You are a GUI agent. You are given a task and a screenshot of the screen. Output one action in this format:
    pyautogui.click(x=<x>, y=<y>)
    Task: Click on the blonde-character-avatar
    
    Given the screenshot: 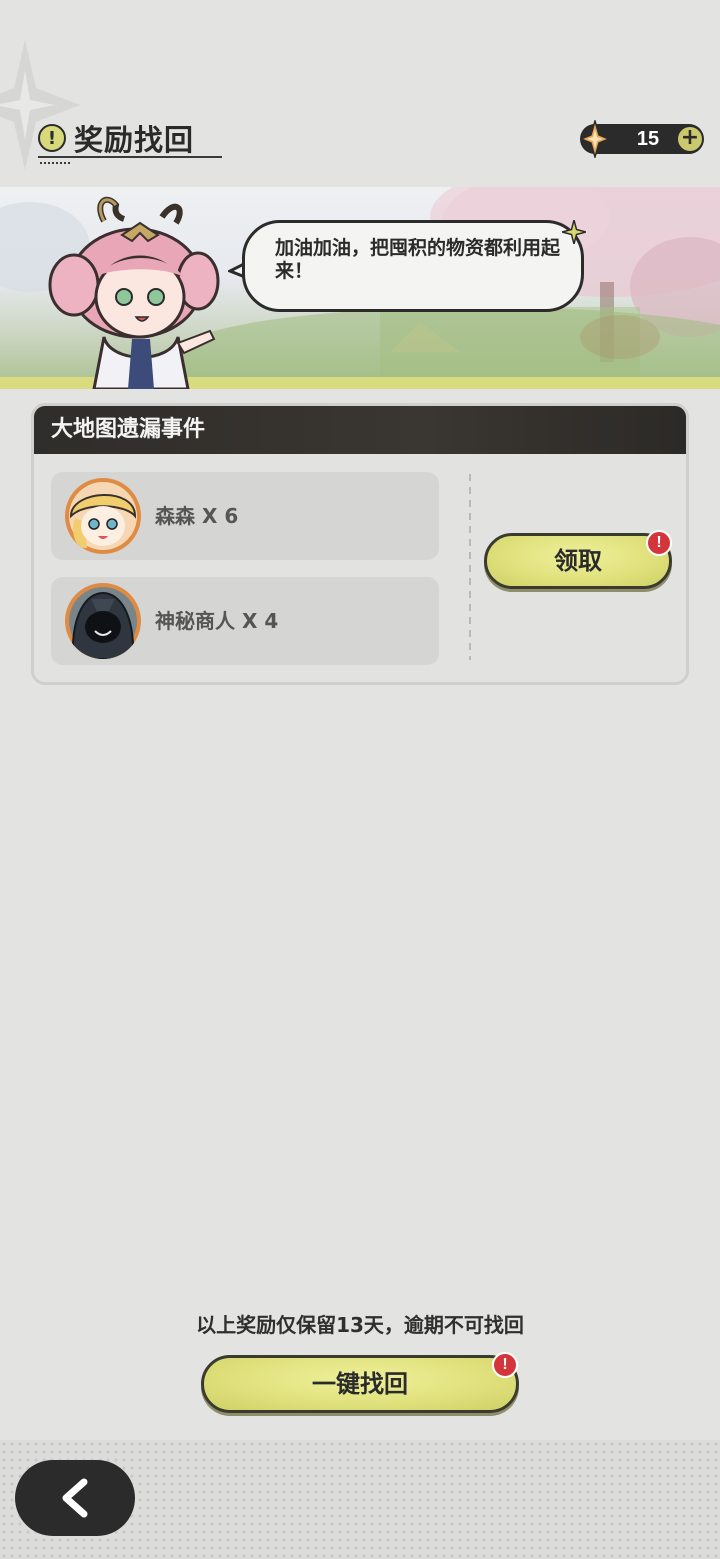 What is the action you would take?
    pyautogui.click(x=103, y=516)
    